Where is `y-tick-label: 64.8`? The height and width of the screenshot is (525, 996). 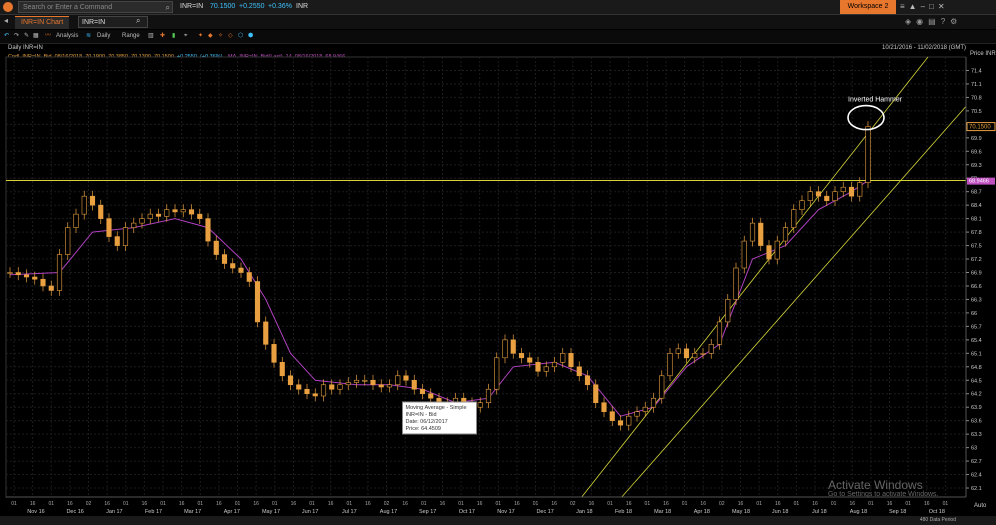 y-tick-label: 64.8 is located at coordinates (976, 368).